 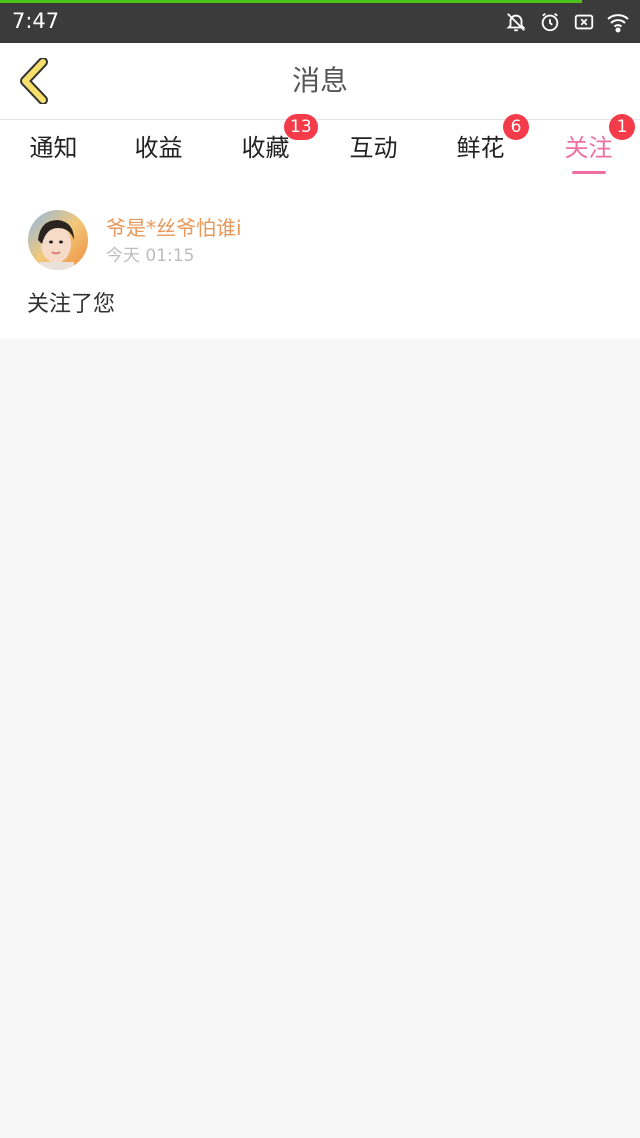 I want to click on screenshot-icon, so click(x=584, y=22).